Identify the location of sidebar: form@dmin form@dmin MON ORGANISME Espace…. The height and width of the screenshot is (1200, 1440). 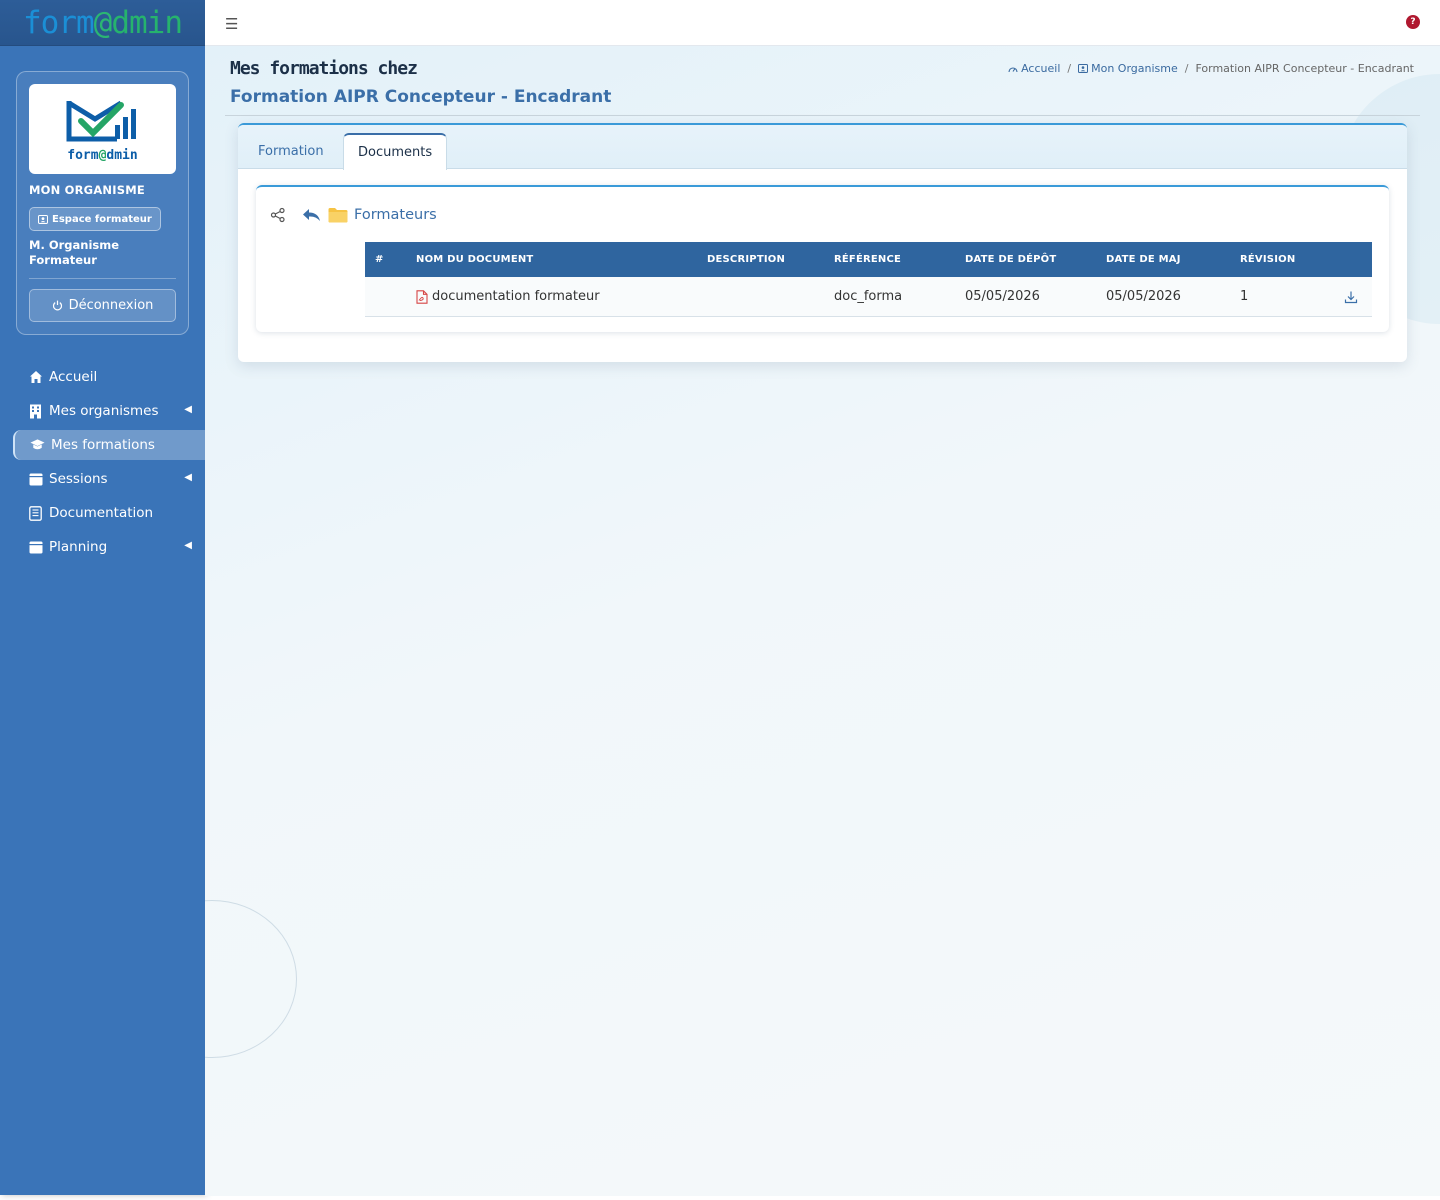
(102, 597).